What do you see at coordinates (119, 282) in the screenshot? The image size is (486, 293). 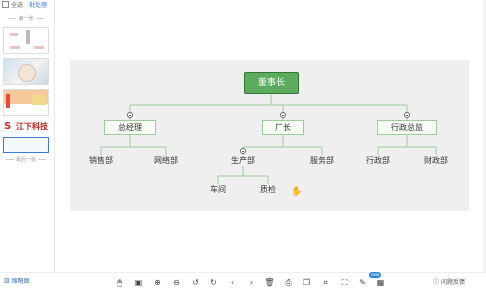 I see `mouse-icon: 🖱` at bounding box center [119, 282].